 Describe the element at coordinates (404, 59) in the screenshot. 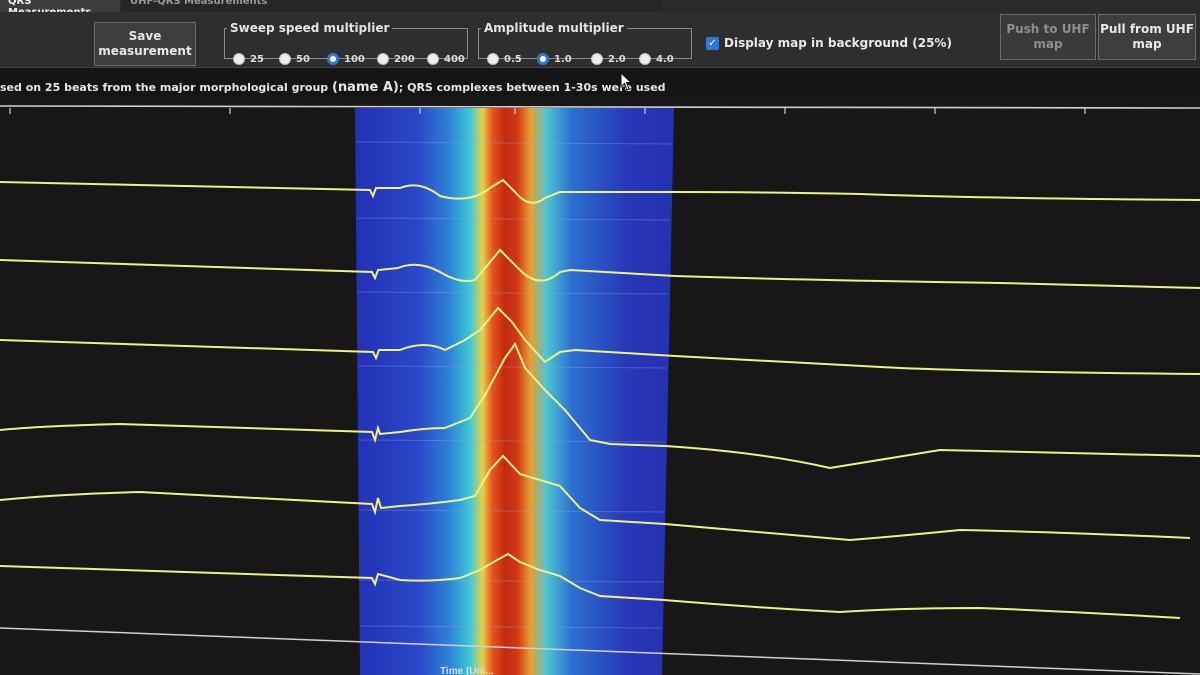

I see `sweep-radio-label: 200` at that location.